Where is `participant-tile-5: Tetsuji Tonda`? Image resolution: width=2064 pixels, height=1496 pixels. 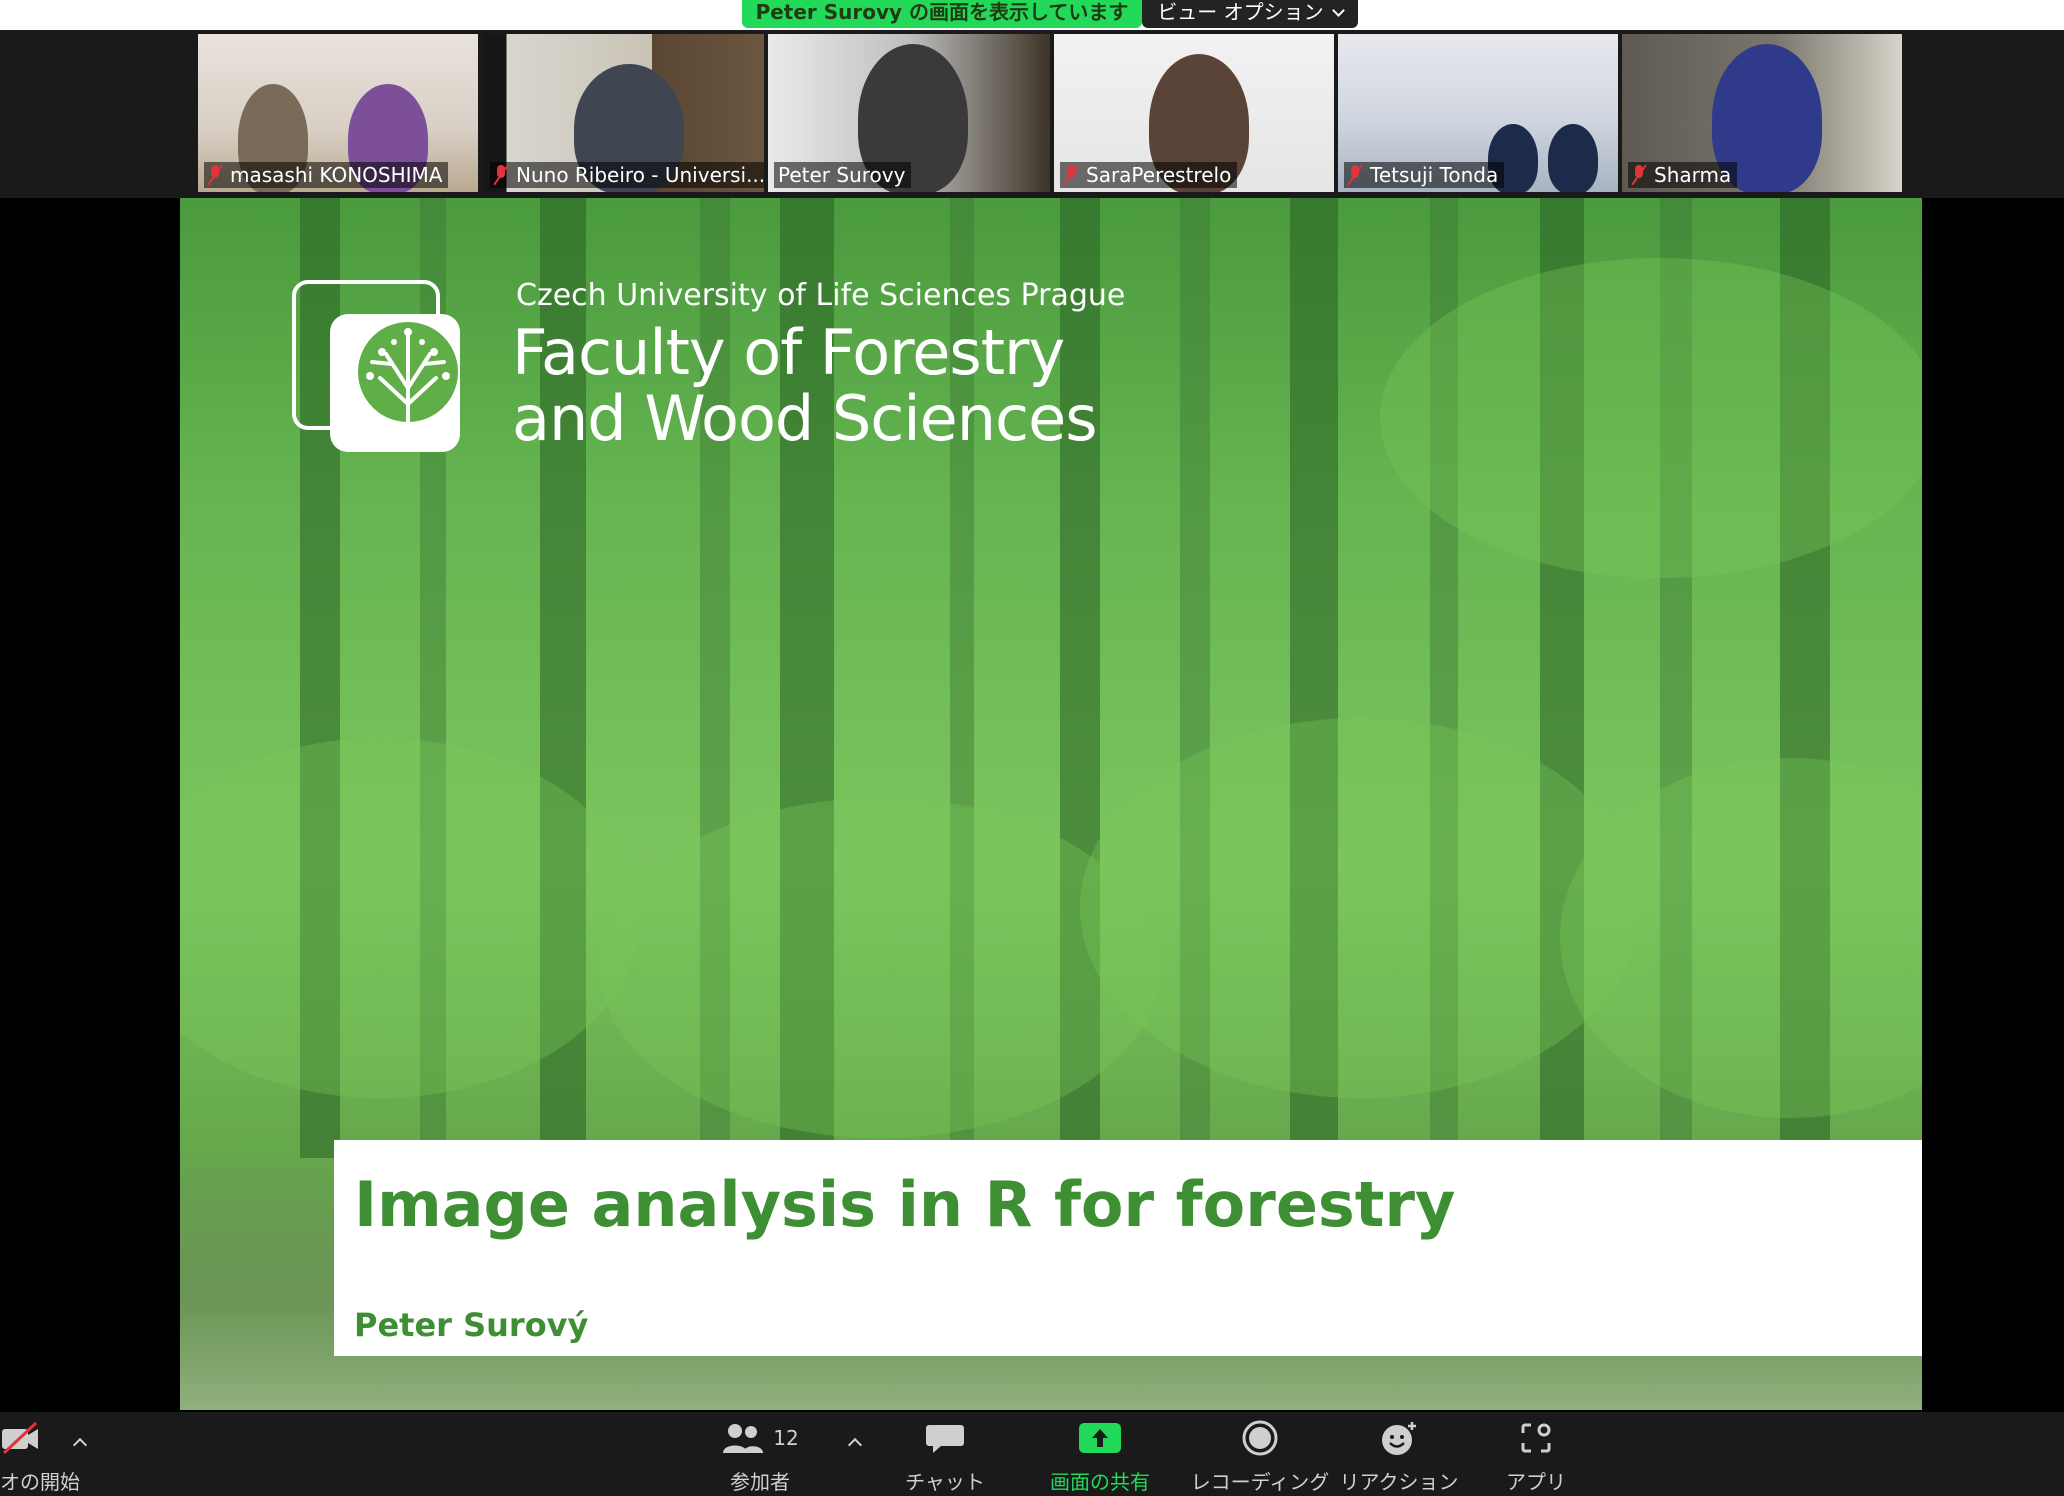 participant-tile-5: Tetsuji Tonda is located at coordinates (1478, 113).